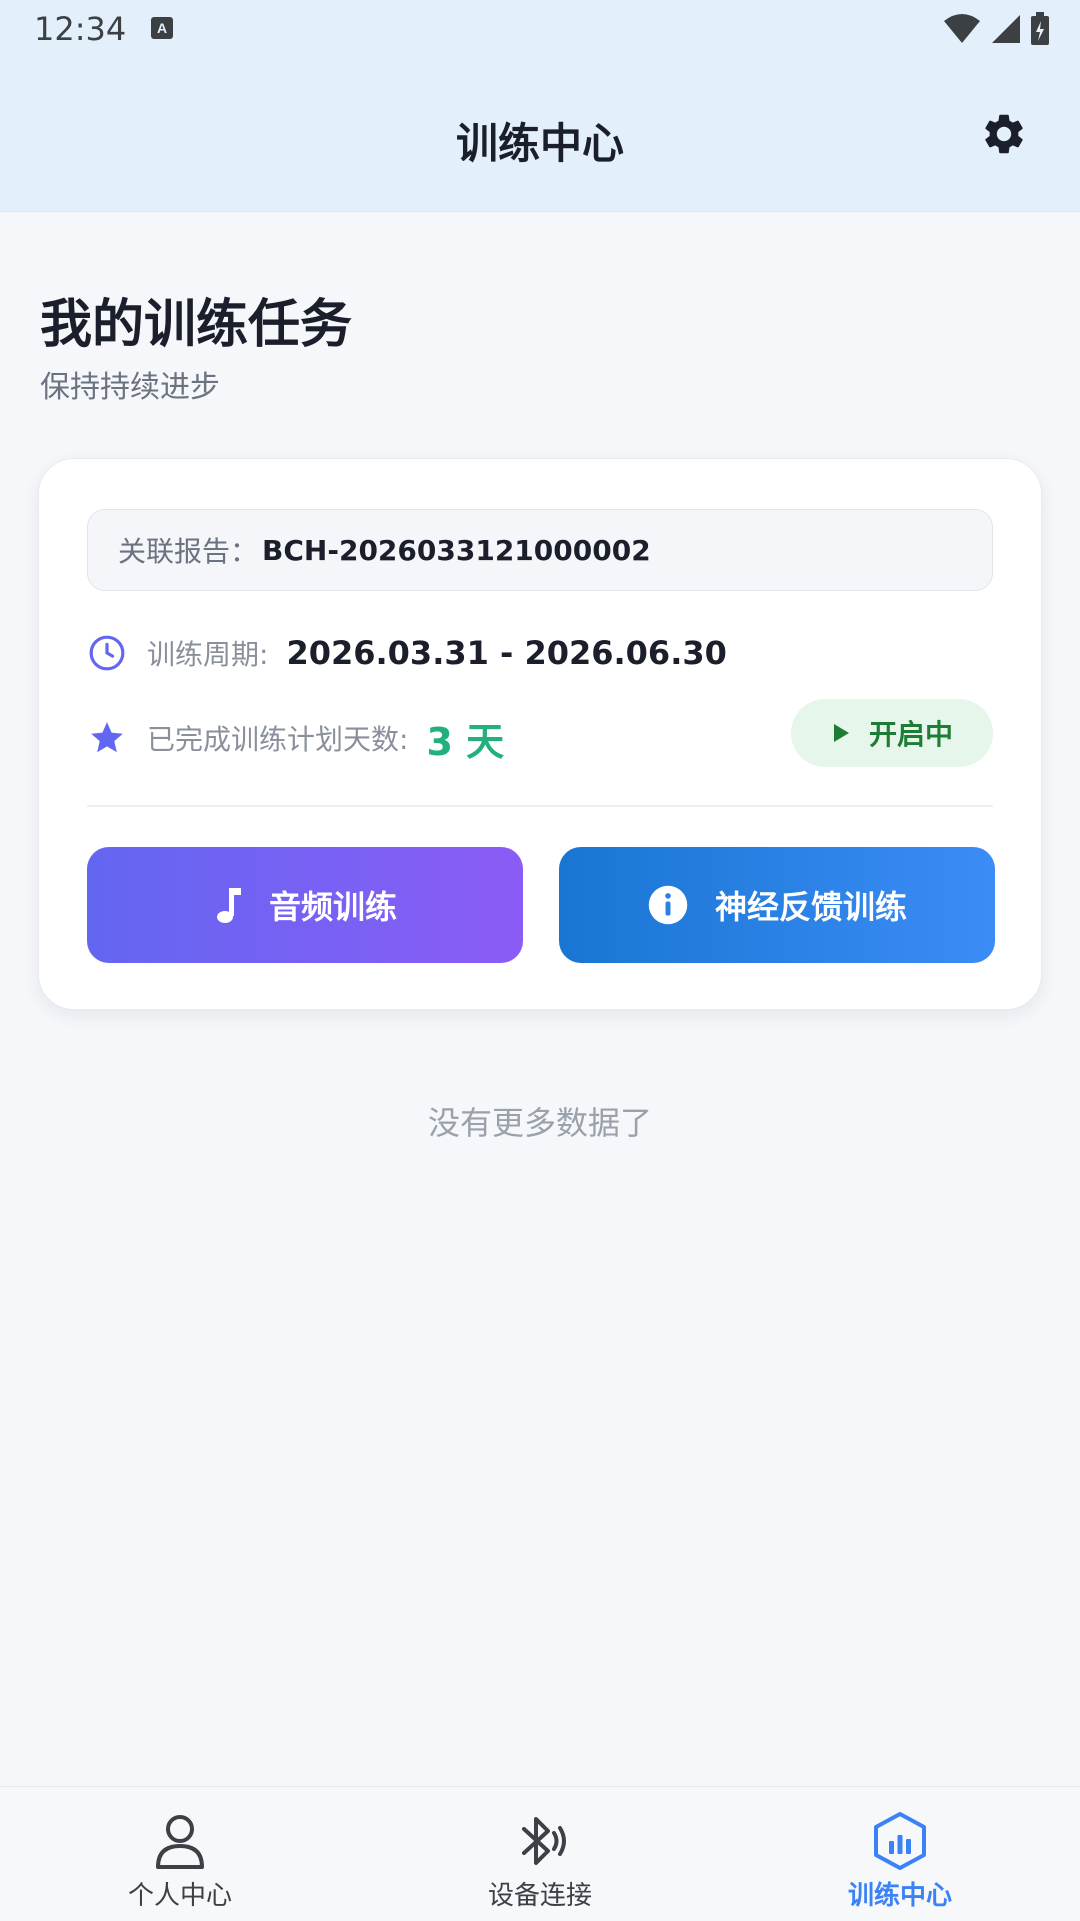 The width and height of the screenshot is (1080, 1921). What do you see at coordinates (506, 653) in the screenshot?
I see `period-value: 2026.03.31 - 2026.06.30` at bounding box center [506, 653].